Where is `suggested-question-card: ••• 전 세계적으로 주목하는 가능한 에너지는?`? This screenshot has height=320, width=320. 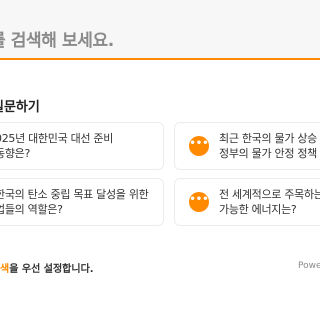 suggested-question-card: ••• 전 세계적으로 주목하는 가능한 에너지는? is located at coordinates (247, 202).